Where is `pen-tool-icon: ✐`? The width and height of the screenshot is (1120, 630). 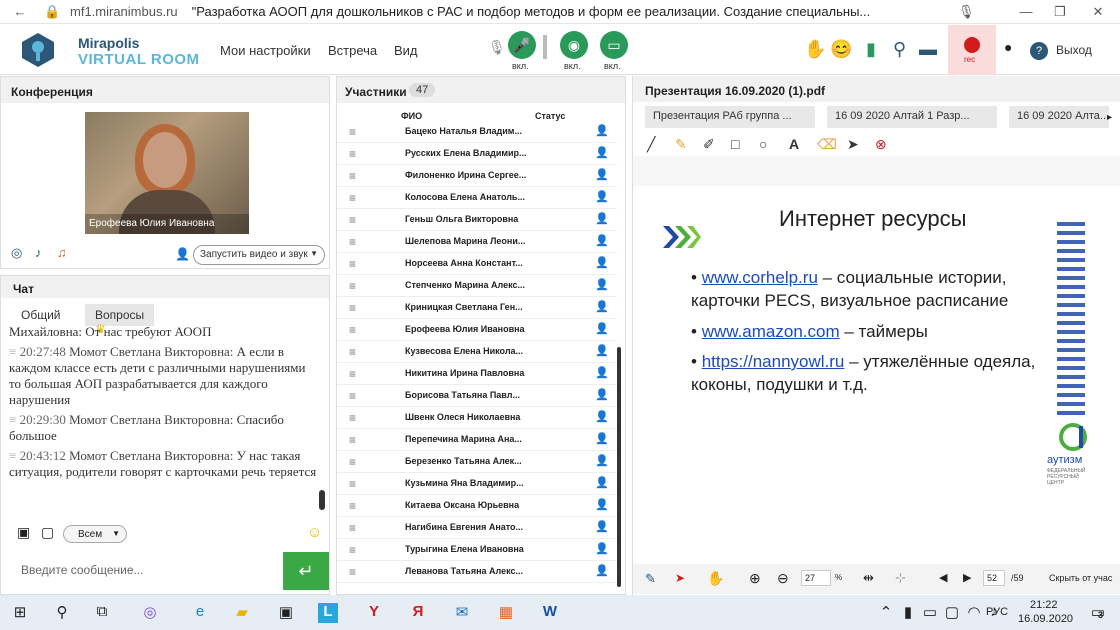
pen-tool-icon: ✐ is located at coordinates (709, 144).